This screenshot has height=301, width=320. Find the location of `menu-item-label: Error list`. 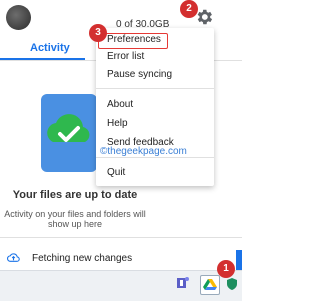

menu-item-label: Error list is located at coordinates (126, 56).